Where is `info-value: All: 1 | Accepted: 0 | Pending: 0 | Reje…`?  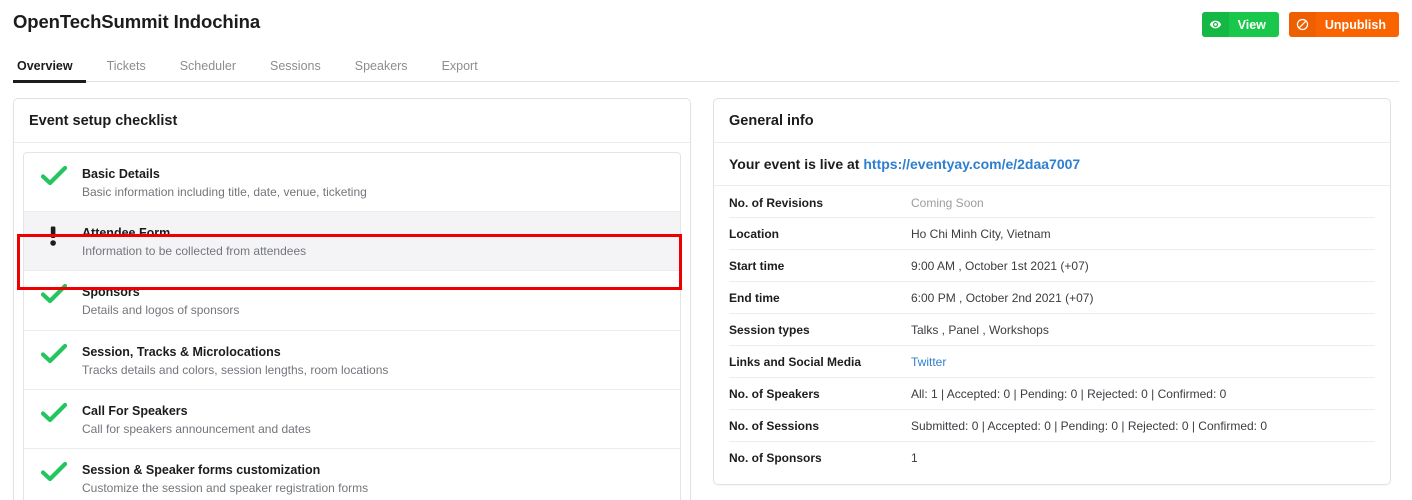
info-value: All: 1 | Accepted: 0 | Pending: 0 | Reje… is located at coordinates (1069, 393).